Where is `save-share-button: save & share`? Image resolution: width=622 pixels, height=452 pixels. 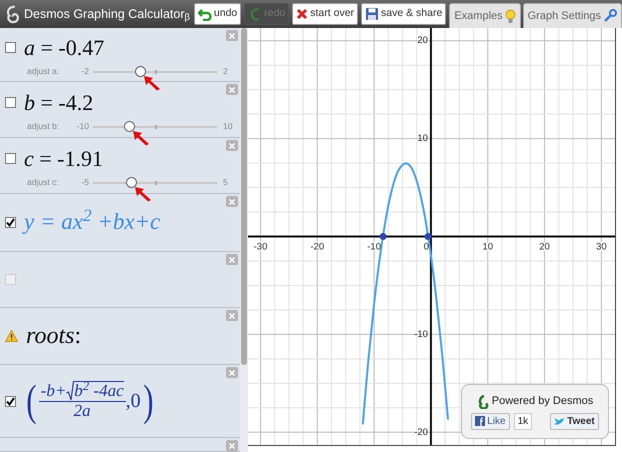 save-share-button: save & share is located at coordinates (403, 14).